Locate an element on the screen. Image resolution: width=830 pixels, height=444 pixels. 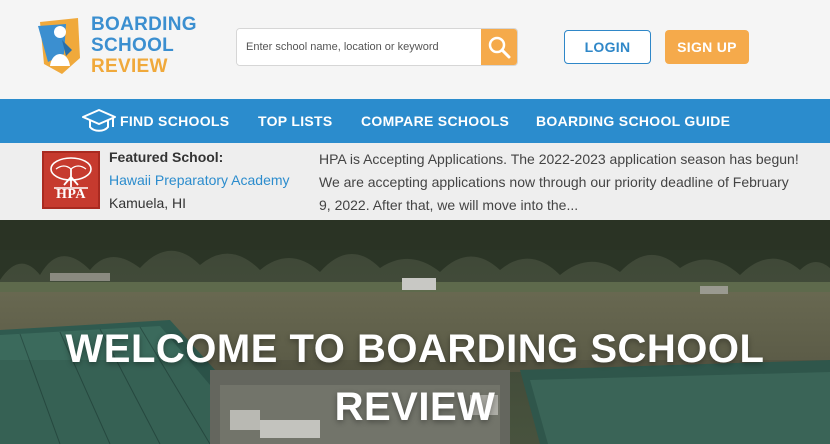
search-button is located at coordinates (499, 47).